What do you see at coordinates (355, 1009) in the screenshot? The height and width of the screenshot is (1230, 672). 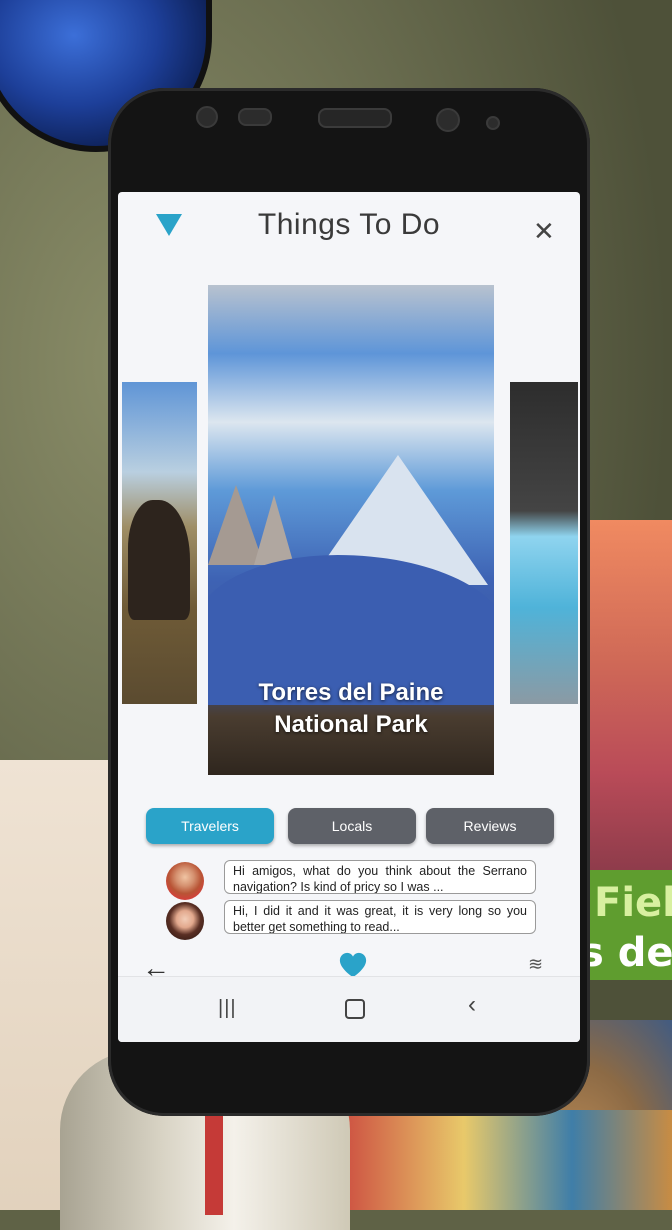 I see `home-icon` at bounding box center [355, 1009].